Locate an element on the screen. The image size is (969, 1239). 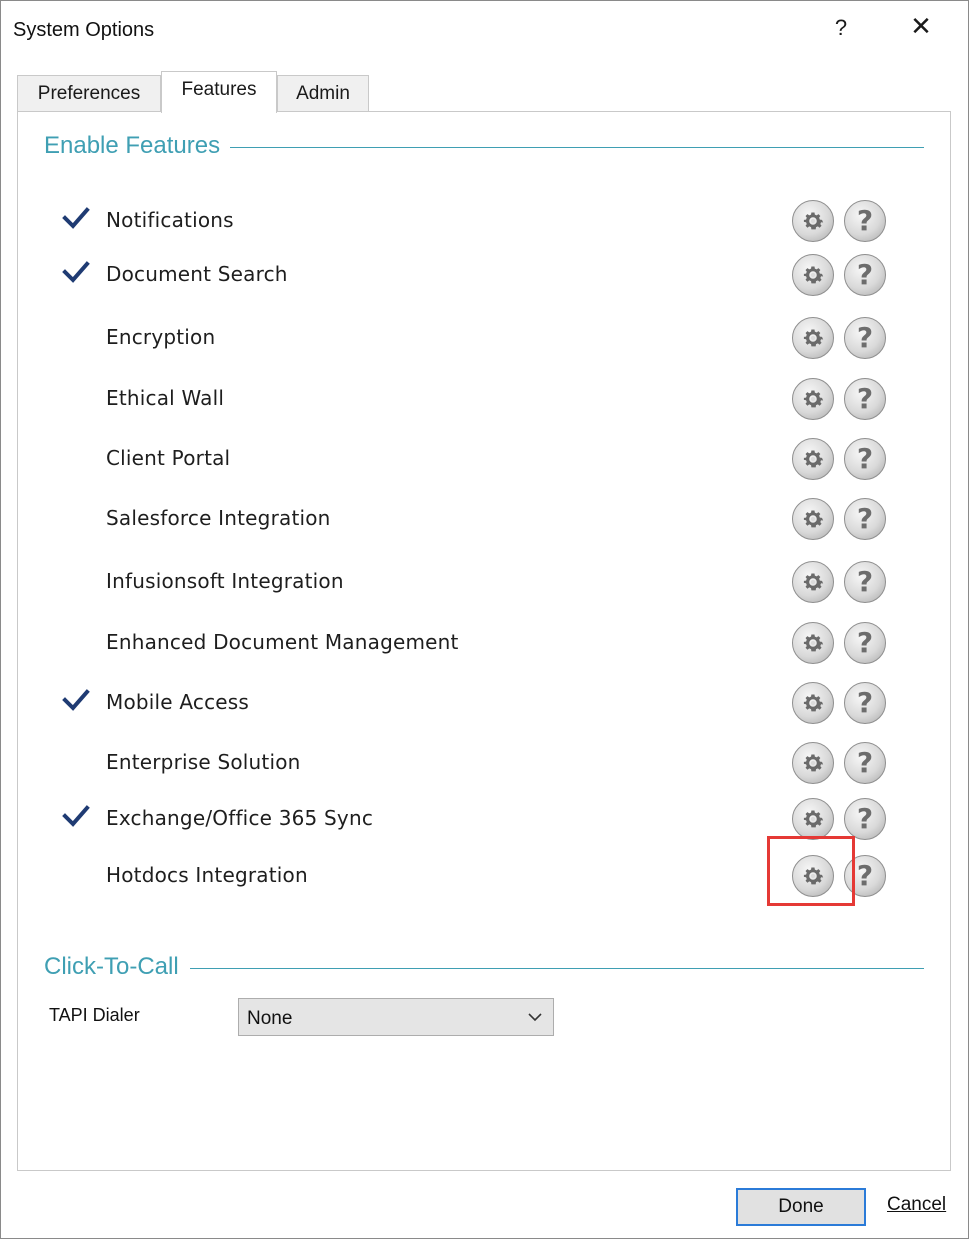
tab-admin-label: Admin is located at coordinates (323, 93).